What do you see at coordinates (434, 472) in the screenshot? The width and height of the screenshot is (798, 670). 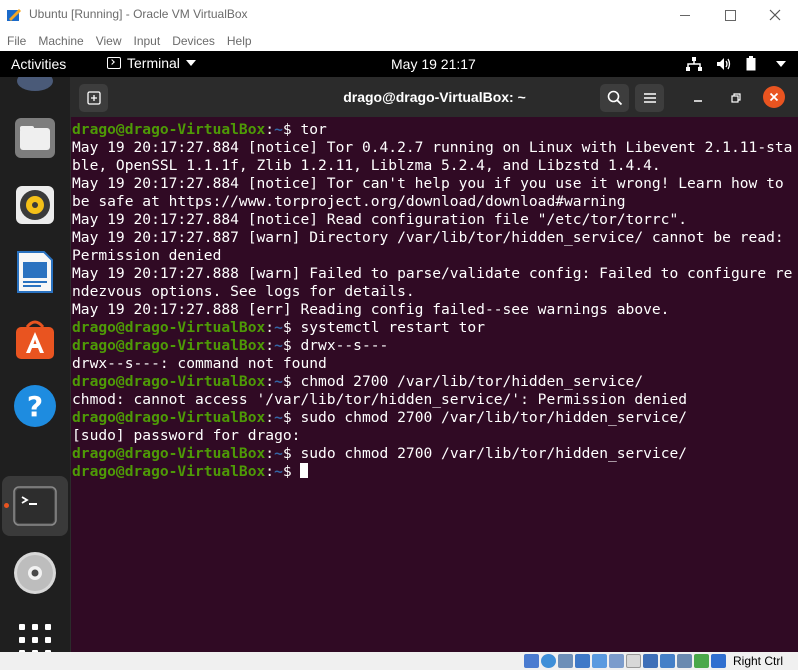 I see `prompt-line: drago@drago-VirtualBox:~$` at bounding box center [434, 472].